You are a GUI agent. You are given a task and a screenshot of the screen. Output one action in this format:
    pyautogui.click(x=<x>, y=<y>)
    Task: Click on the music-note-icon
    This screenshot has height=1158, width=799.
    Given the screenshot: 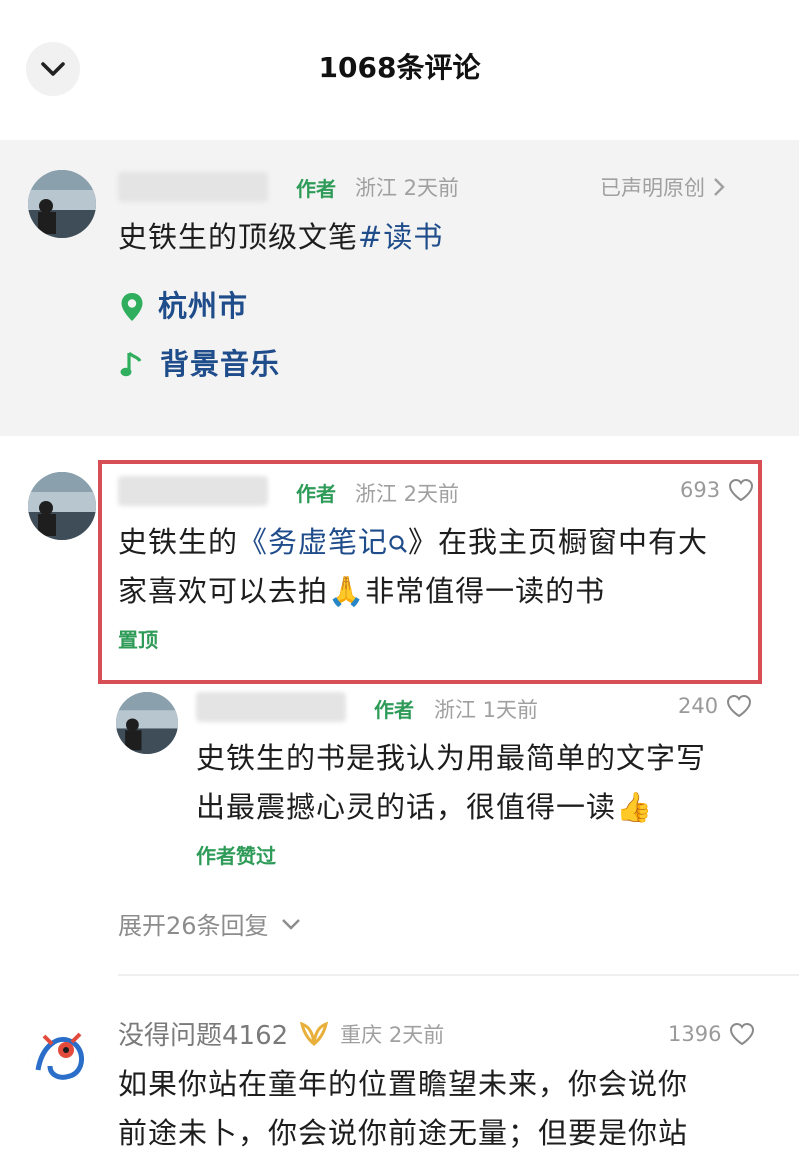 What is the action you would take?
    pyautogui.click(x=131, y=363)
    